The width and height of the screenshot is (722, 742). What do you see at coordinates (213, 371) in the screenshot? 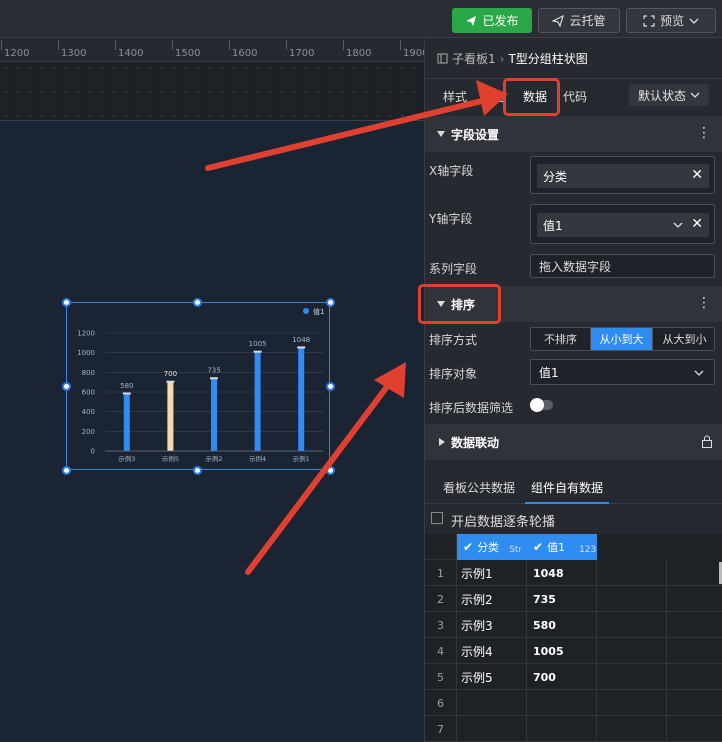
I see `bar-value-label: 735` at bounding box center [213, 371].